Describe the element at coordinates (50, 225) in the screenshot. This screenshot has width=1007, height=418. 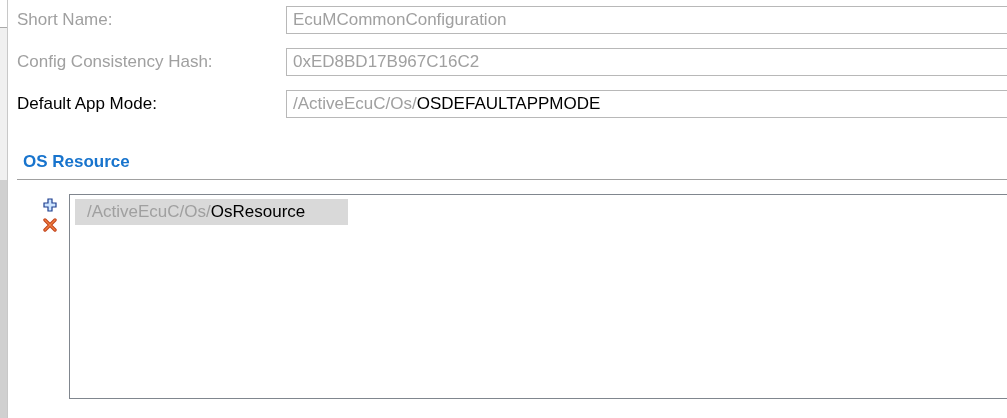
I see `delete-icon` at that location.